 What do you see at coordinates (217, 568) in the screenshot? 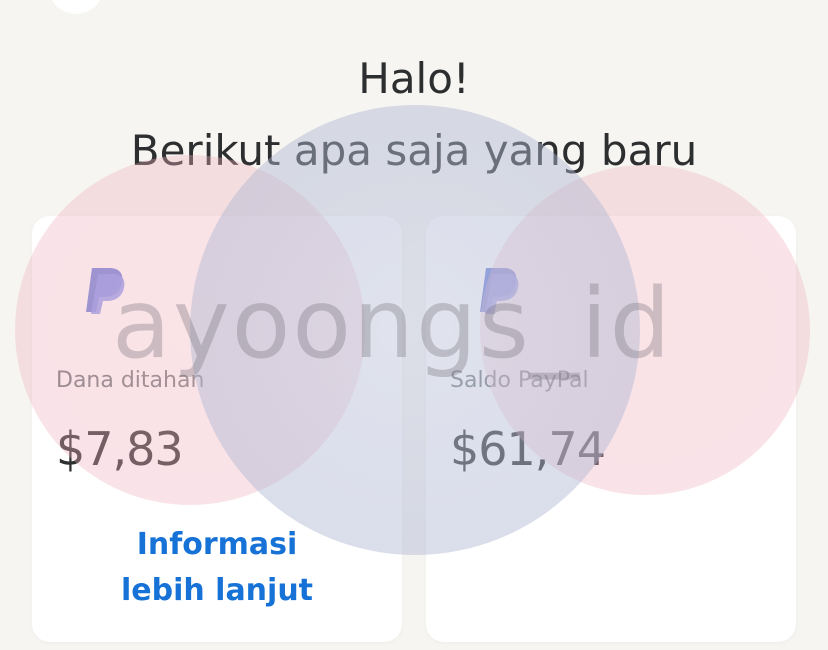
I see `more-info-link: Informasi lebih lanjut` at bounding box center [217, 568].